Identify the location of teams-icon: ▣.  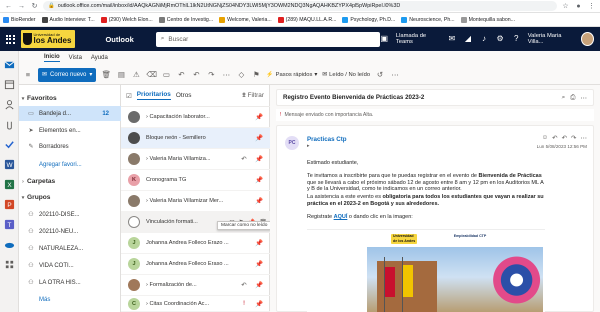
(384, 39).